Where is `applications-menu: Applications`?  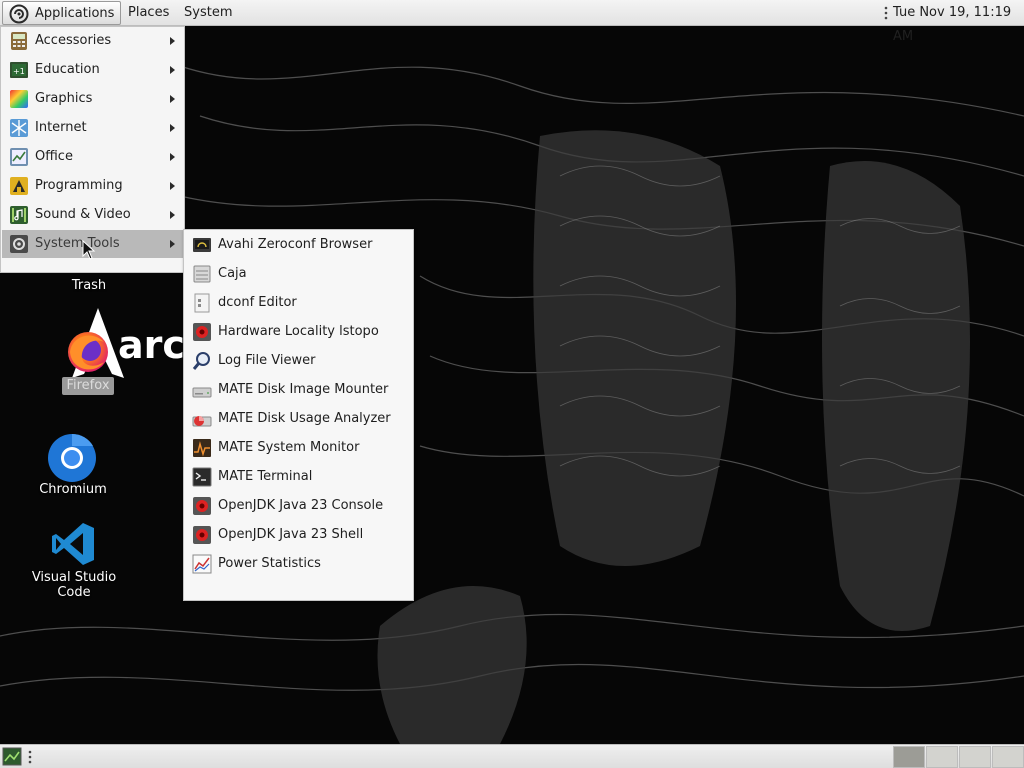
applications-menu: Applications is located at coordinates (62, 13).